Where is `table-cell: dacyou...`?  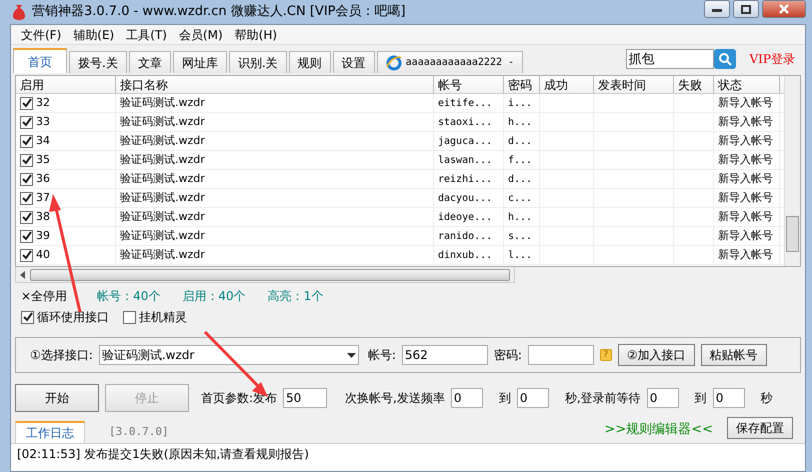 table-cell: dacyou... is located at coordinates (469, 198).